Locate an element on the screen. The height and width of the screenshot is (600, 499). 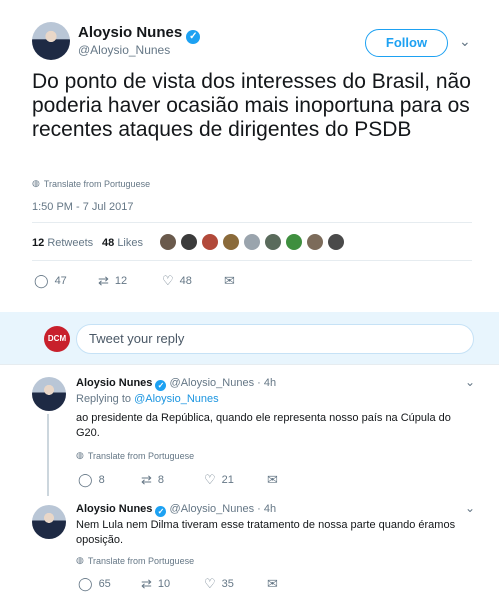
like-count: 35 is located at coordinates (227, 583).